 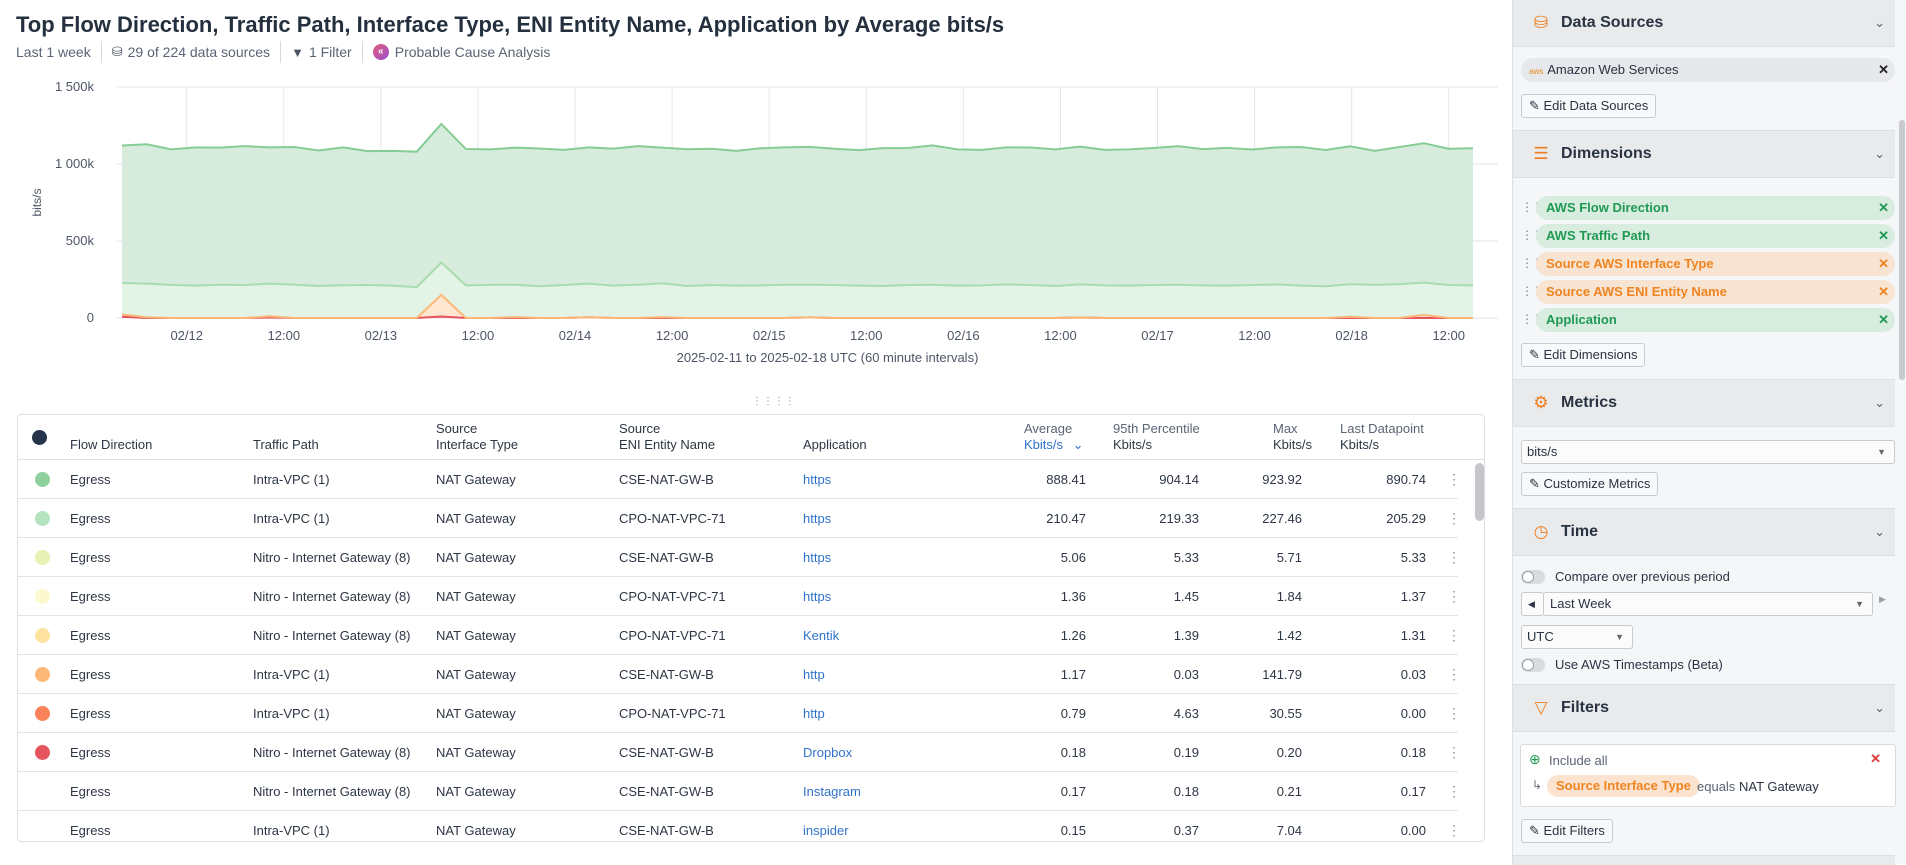 I want to click on x-tick-label: 12:00, so click(x=1254, y=335).